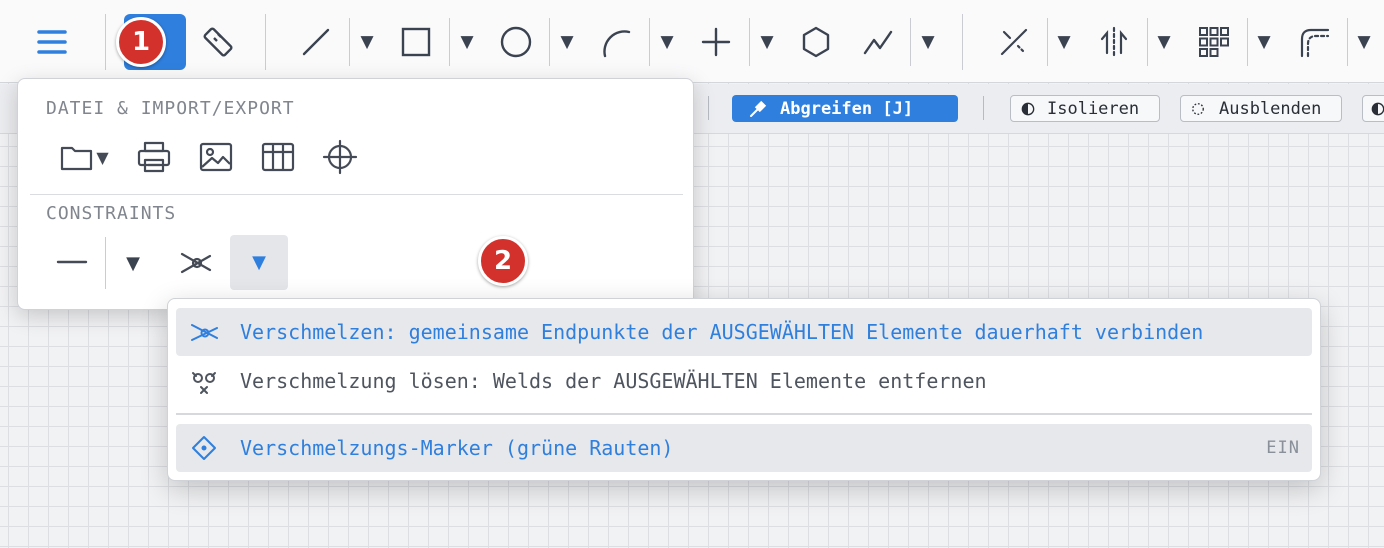 This screenshot has width=1384, height=548. What do you see at coordinates (457, 448) in the screenshot?
I see `weld-marker-label: Verschmelzungs-Marker (grüne Rauten)` at bounding box center [457, 448].